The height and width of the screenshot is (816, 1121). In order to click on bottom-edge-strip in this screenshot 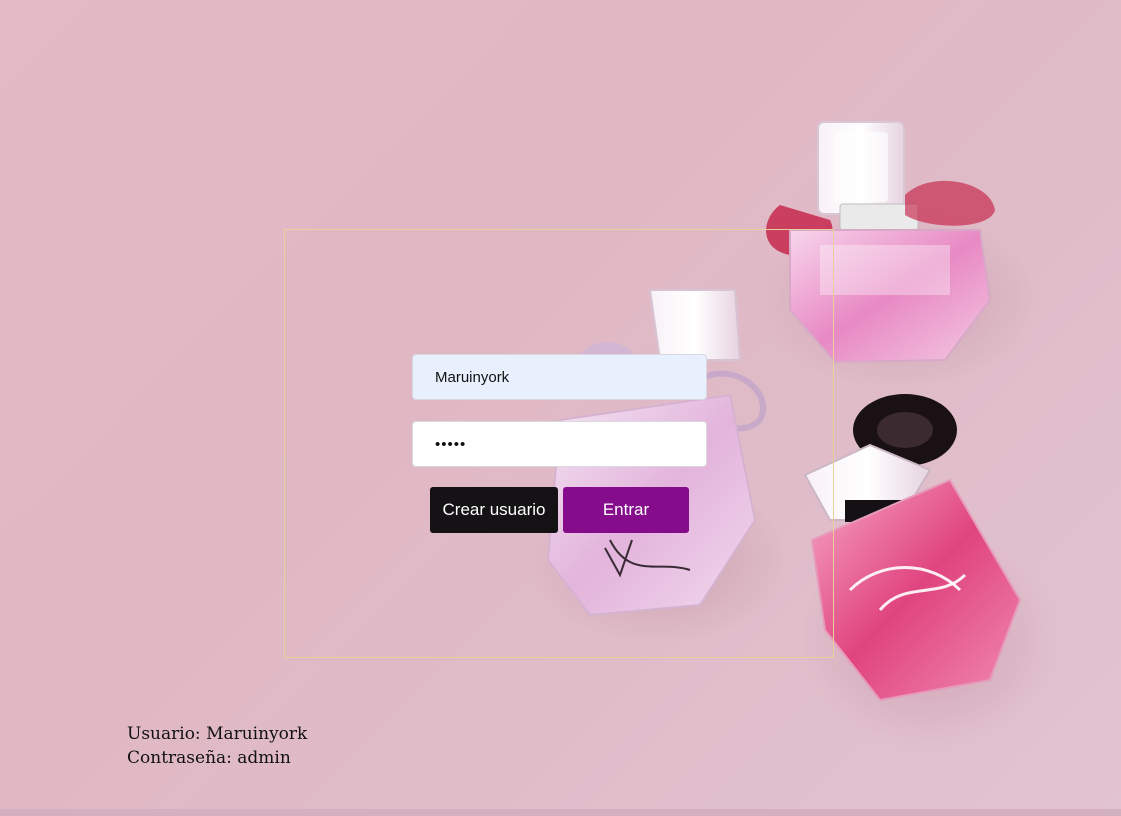, I will do `click(560, 812)`.